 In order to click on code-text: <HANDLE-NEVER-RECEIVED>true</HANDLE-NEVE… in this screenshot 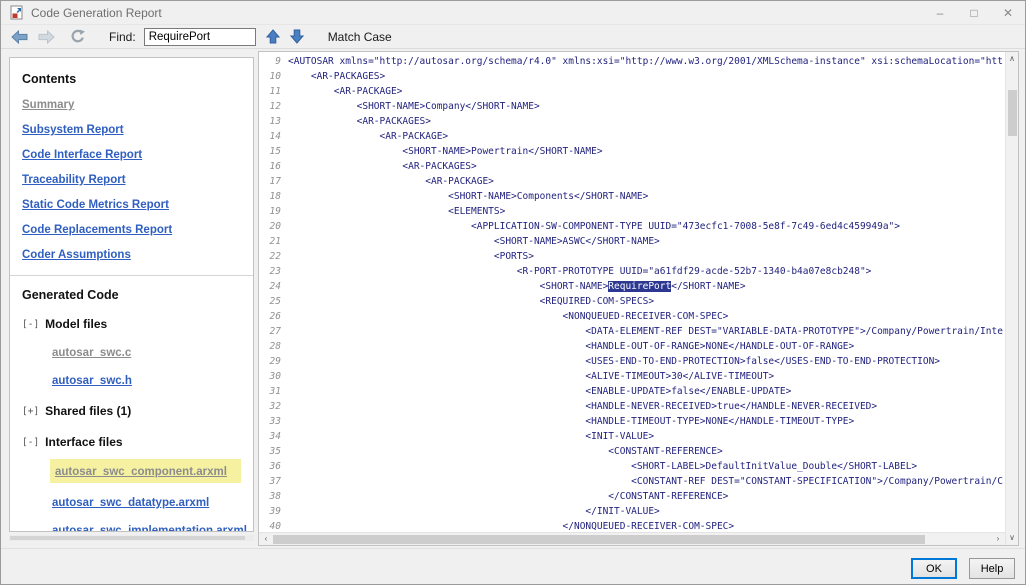, I will do `click(583, 406)`.